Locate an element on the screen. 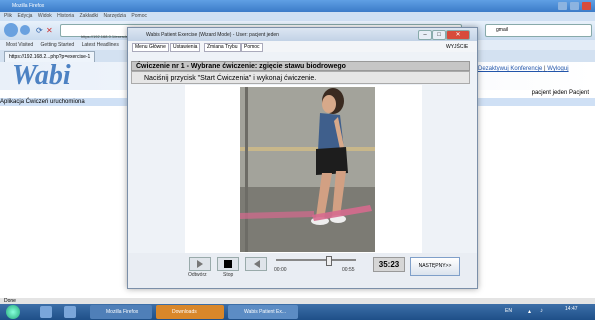 The height and width of the screenshot is (320, 595). timer-display: 35:23 is located at coordinates (389, 264).